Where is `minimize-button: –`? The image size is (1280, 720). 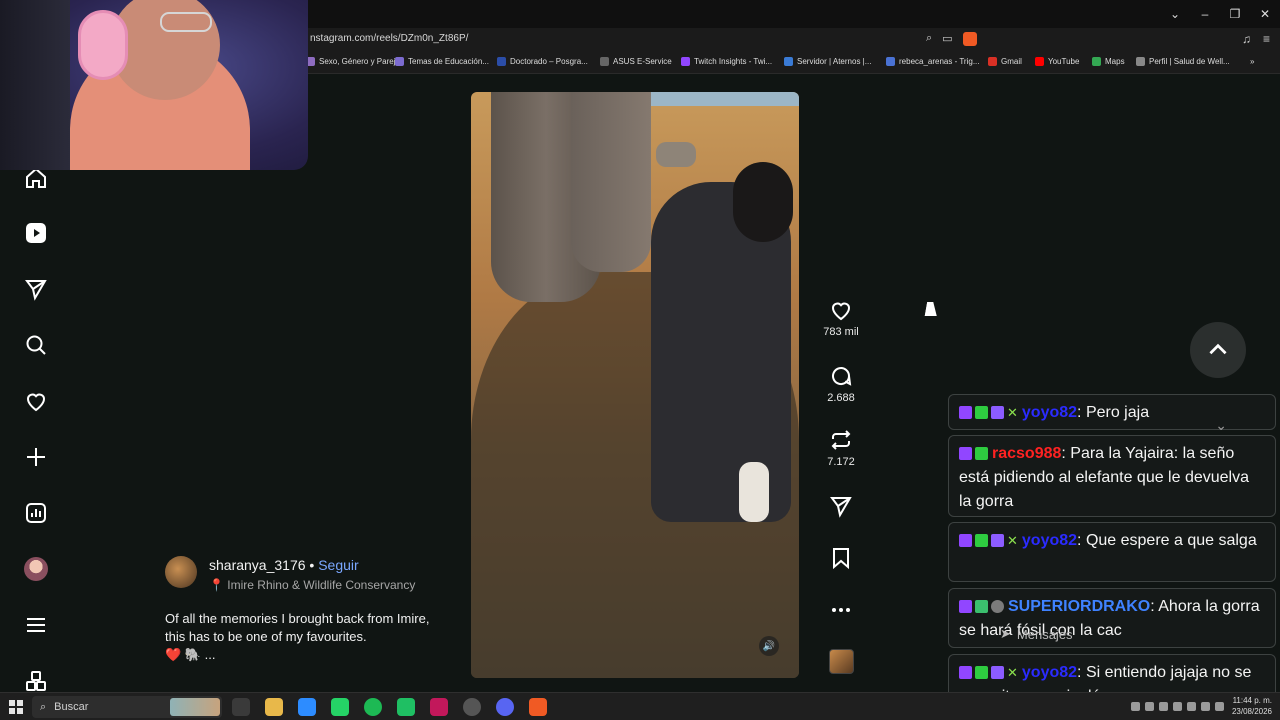 minimize-button: – is located at coordinates (1205, 14).